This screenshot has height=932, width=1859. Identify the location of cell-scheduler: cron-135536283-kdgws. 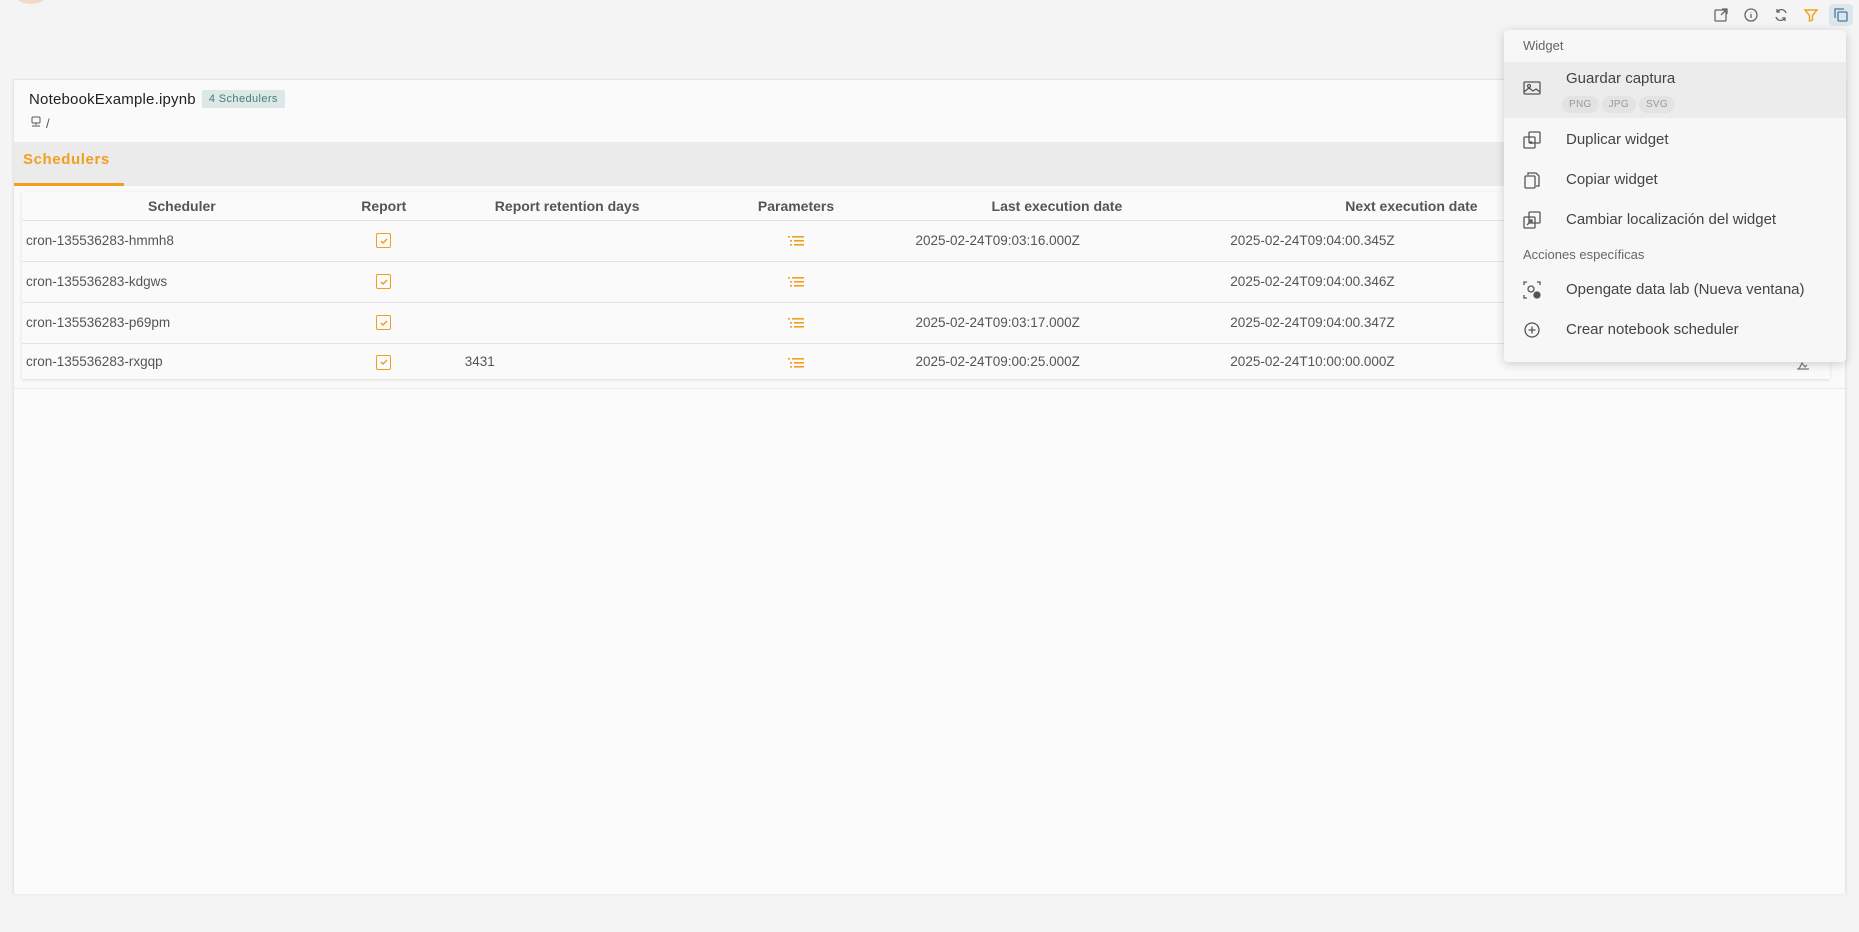
(182, 281).